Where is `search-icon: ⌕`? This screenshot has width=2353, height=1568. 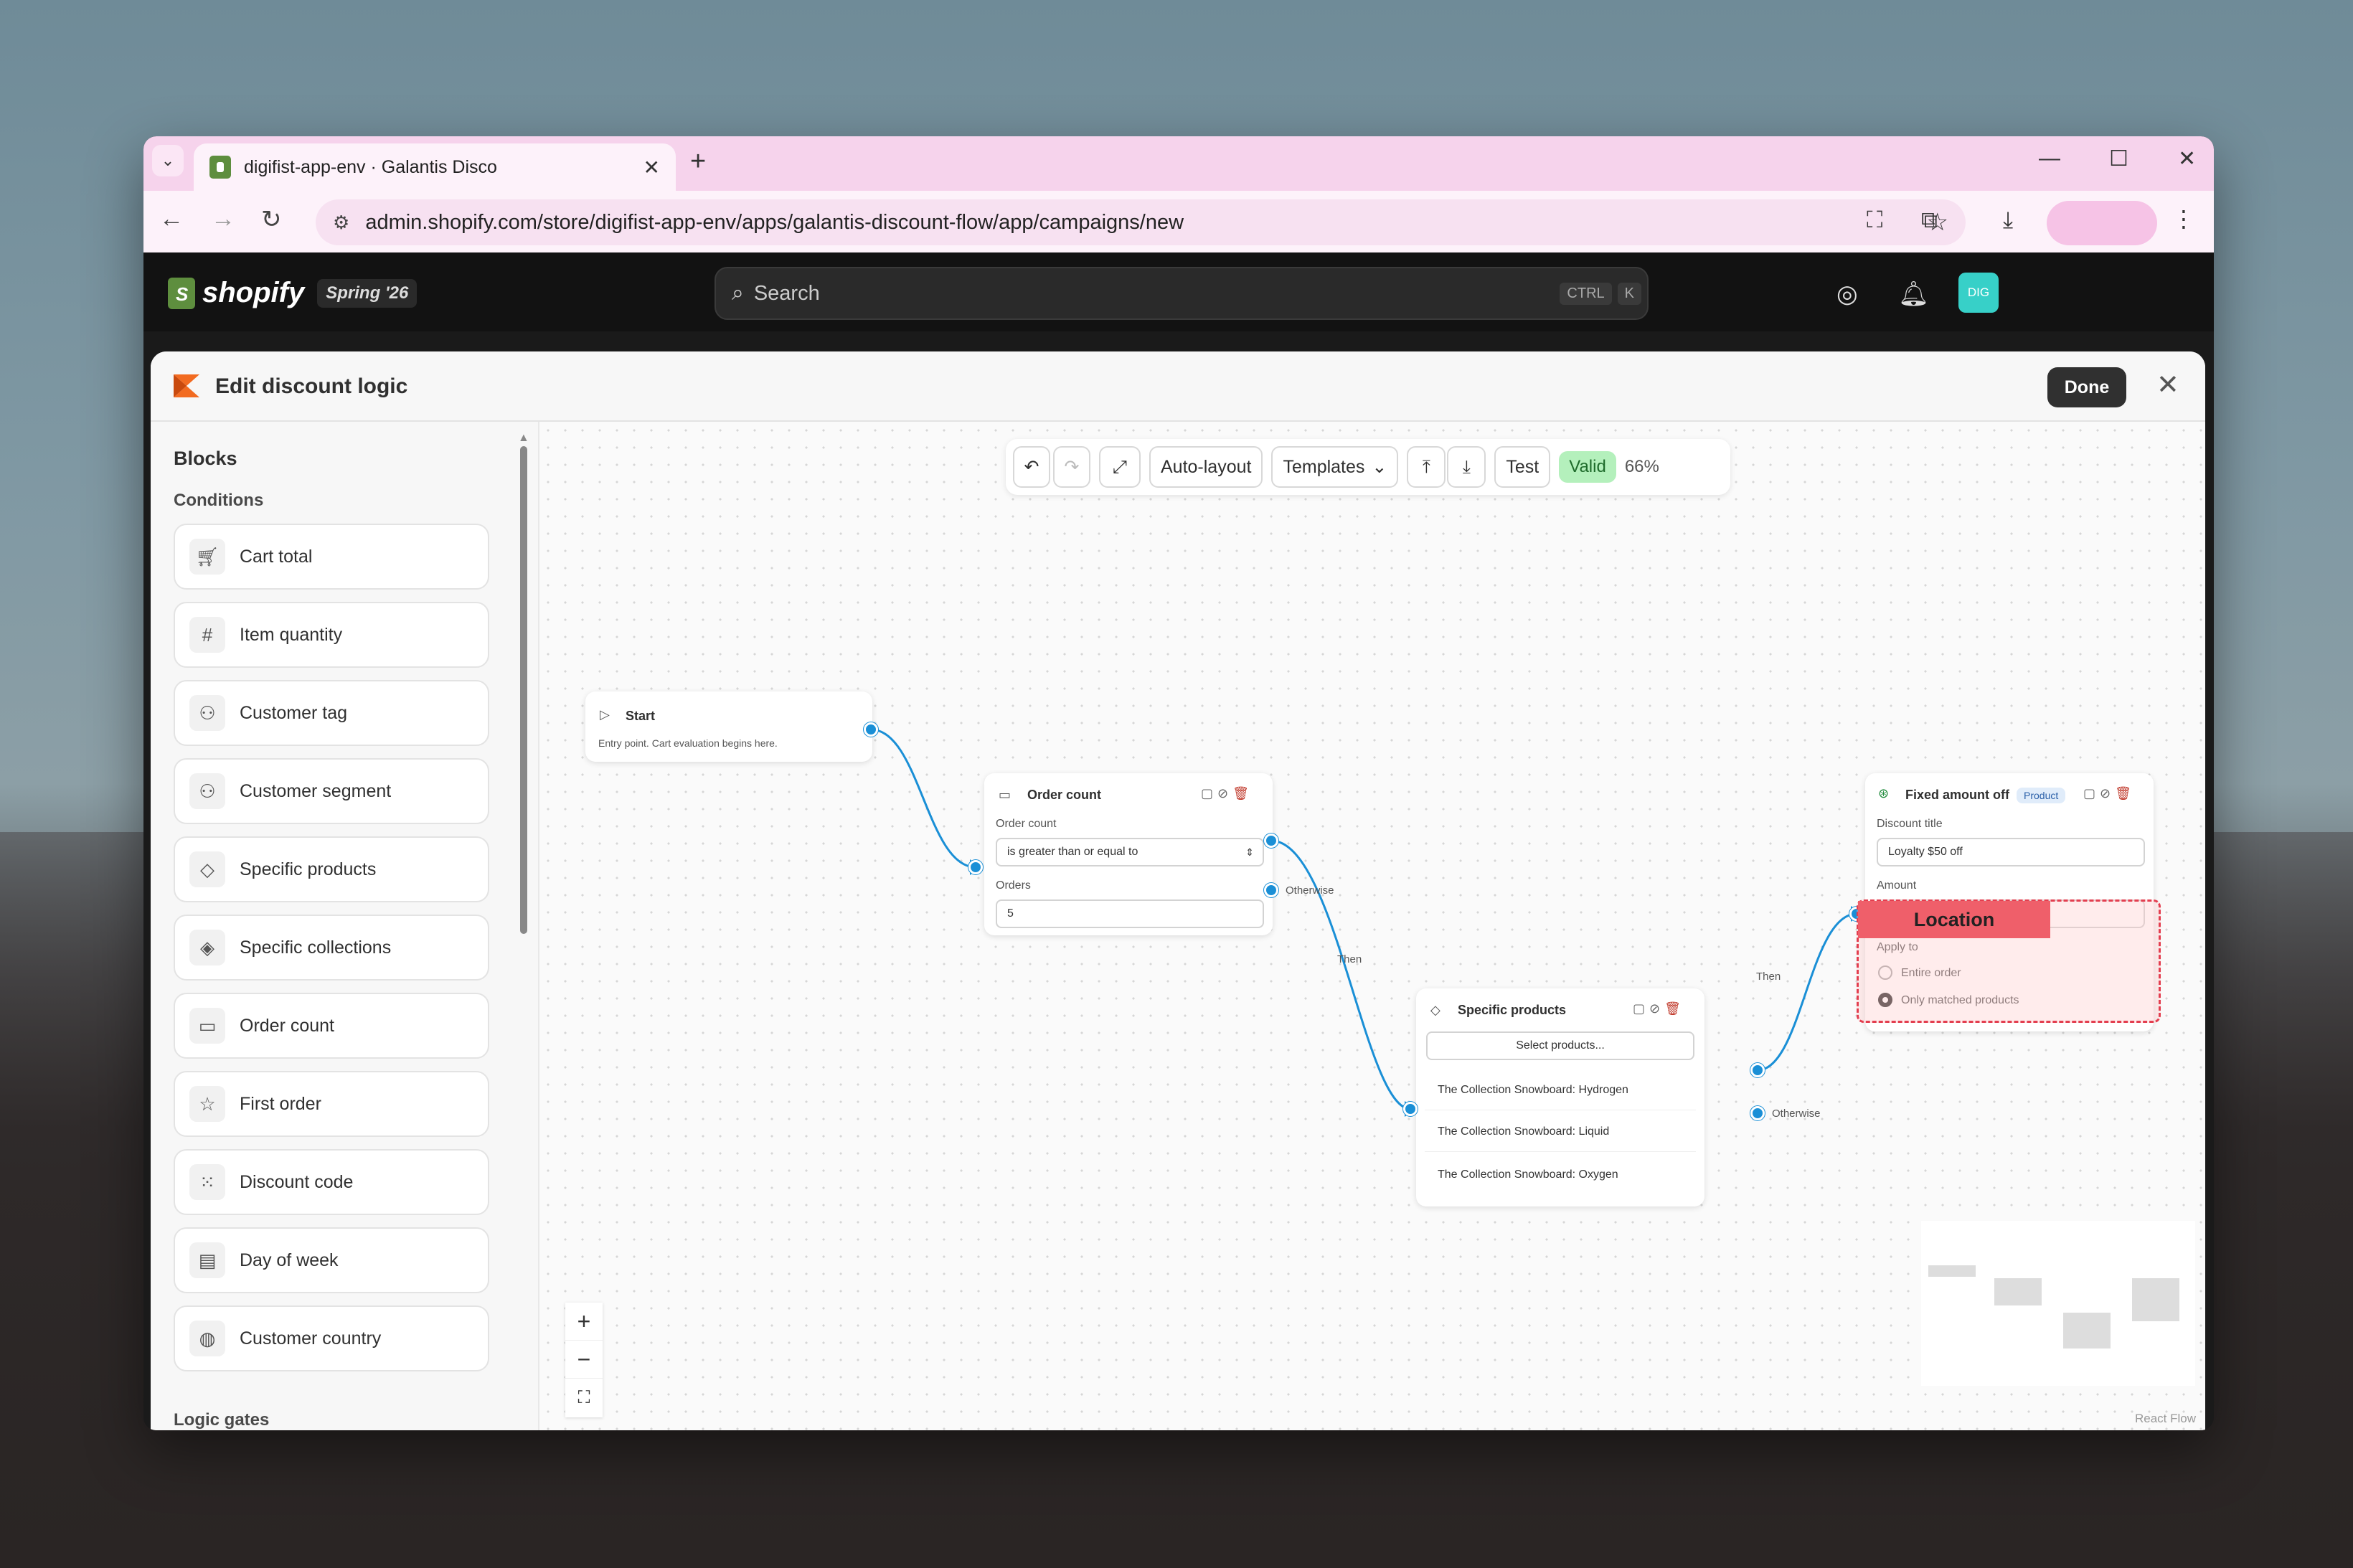
search-icon: ⌕ is located at coordinates (738, 293).